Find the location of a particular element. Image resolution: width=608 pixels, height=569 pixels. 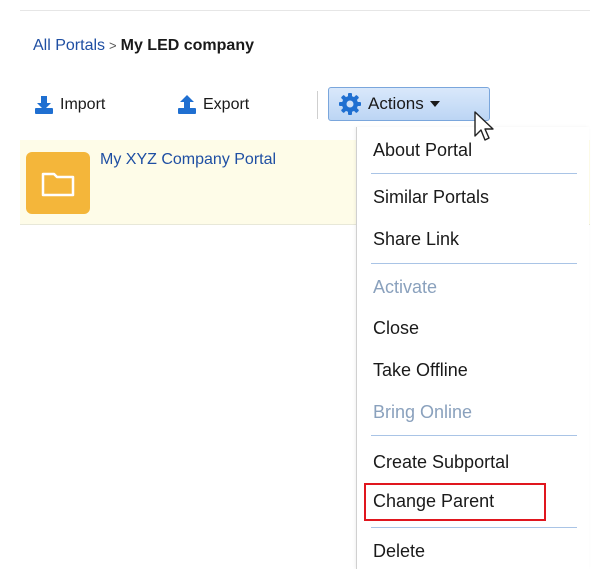

portal-folder-tile is located at coordinates (58, 183).